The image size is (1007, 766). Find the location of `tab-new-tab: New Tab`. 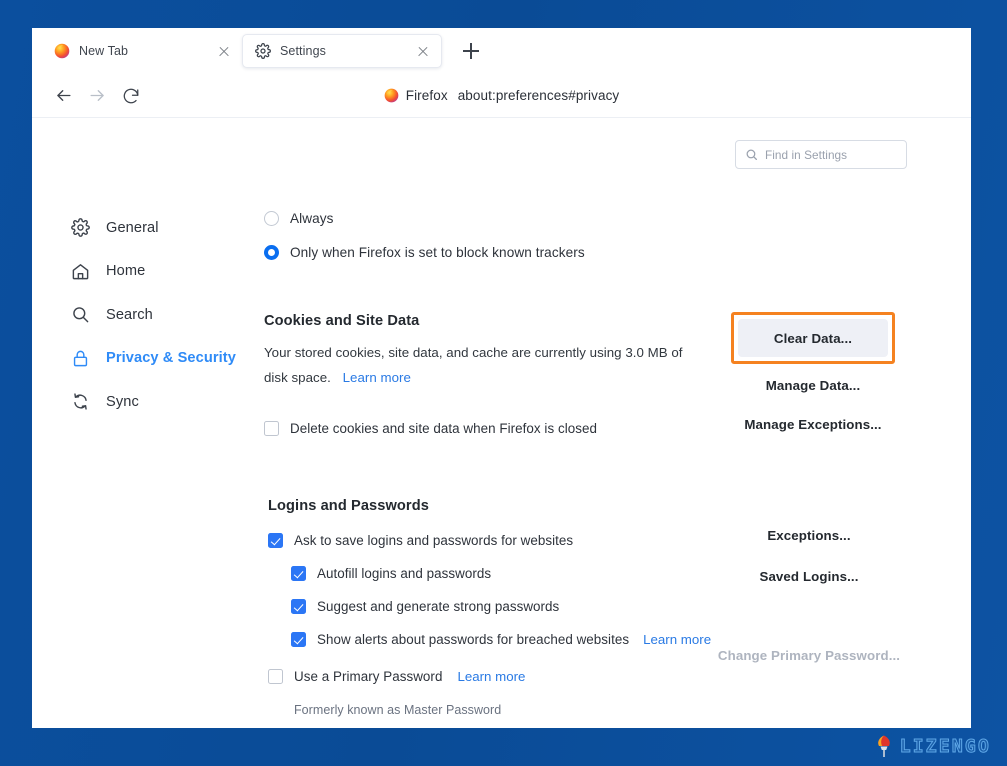

tab-new-tab: New Tab is located at coordinates (142, 51).